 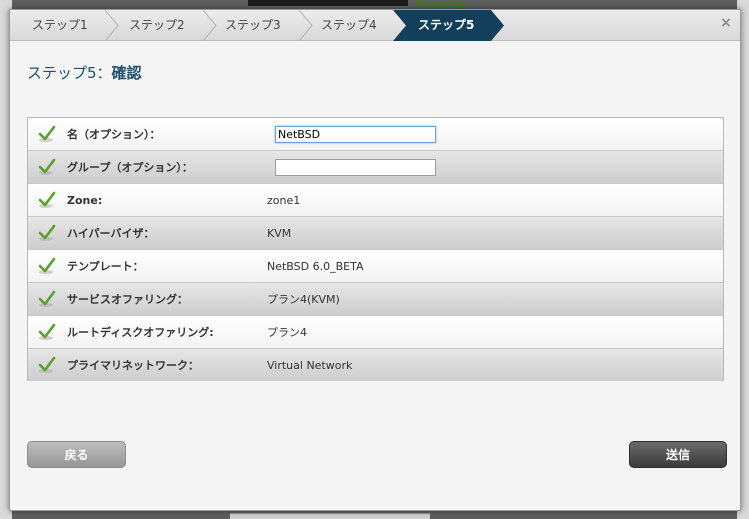 I want to click on tab-step-5-label: ステップ5, so click(x=446, y=25).